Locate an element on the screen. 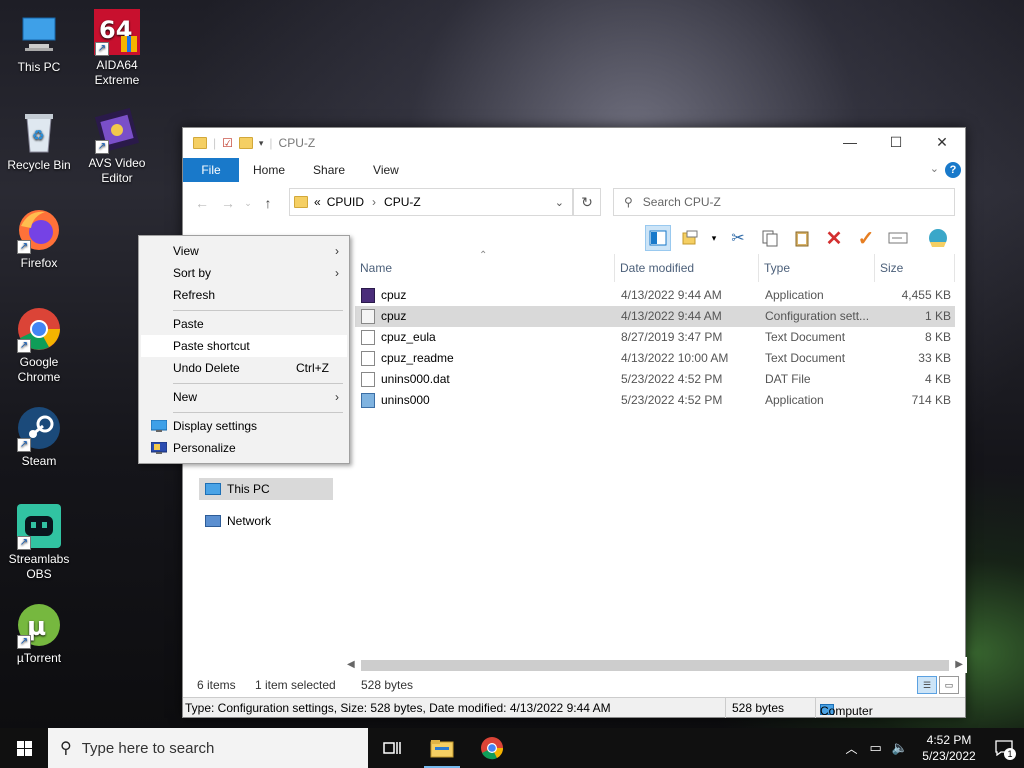 The height and width of the screenshot is (768, 1024). details-view-icon: ☰ is located at coordinates (927, 685).